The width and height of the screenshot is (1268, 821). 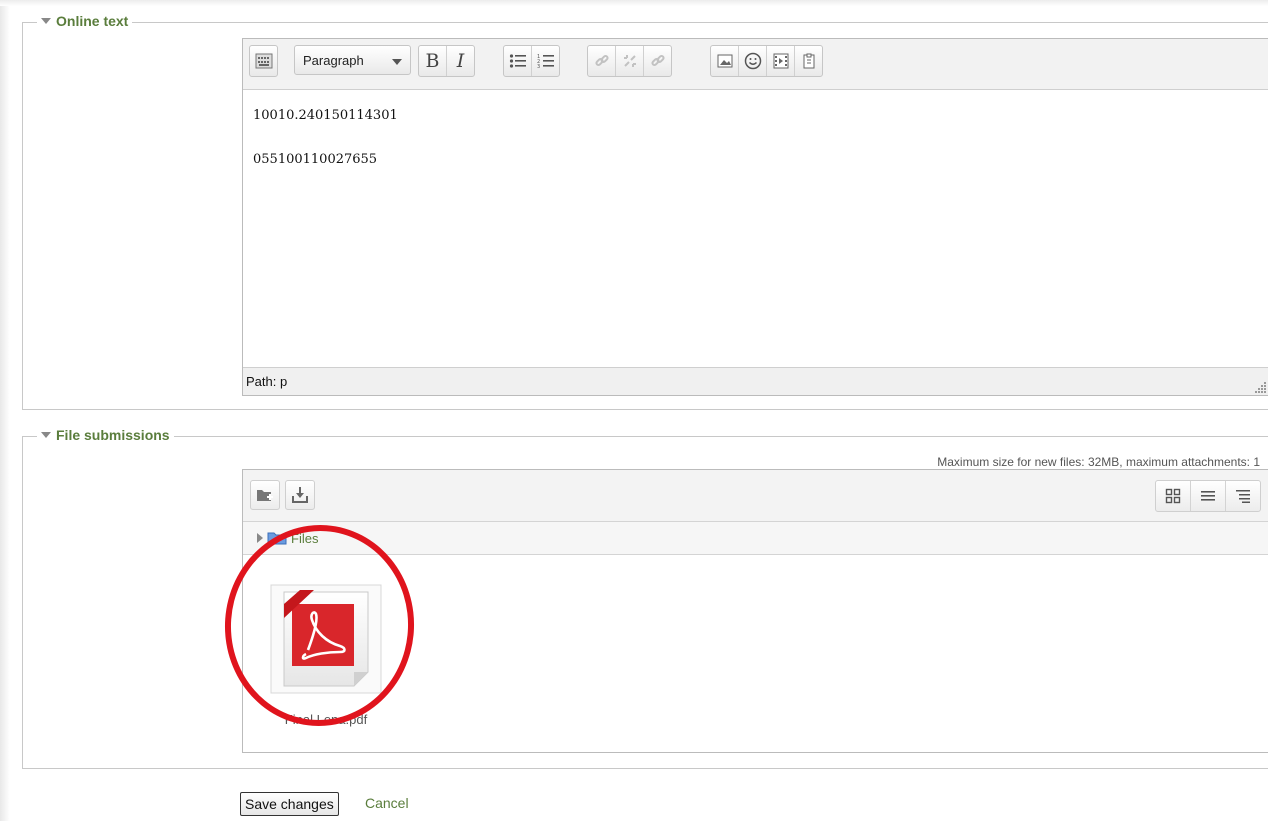 I want to click on chevron-down-icon, so click(x=397, y=62).